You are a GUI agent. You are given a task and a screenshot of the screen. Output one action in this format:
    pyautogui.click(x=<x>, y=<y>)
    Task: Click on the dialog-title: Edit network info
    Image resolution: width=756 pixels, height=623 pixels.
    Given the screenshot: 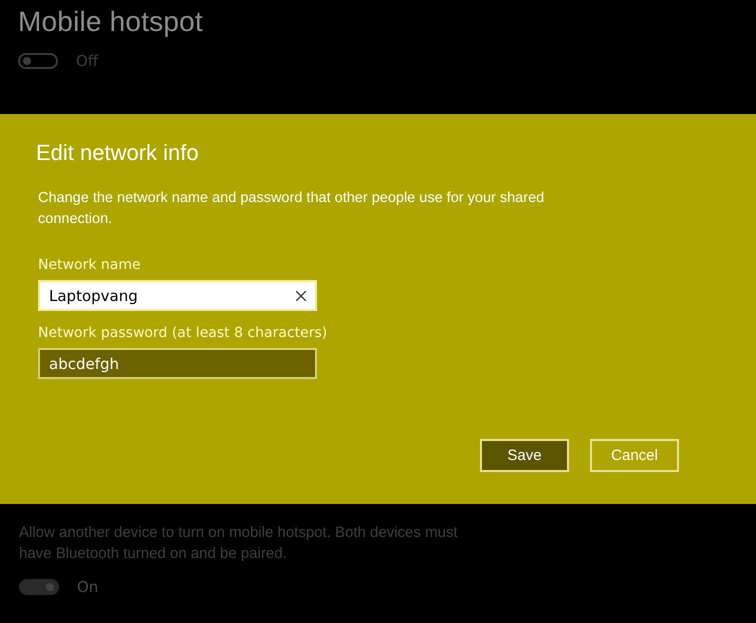 What is the action you would take?
    pyautogui.click(x=118, y=153)
    